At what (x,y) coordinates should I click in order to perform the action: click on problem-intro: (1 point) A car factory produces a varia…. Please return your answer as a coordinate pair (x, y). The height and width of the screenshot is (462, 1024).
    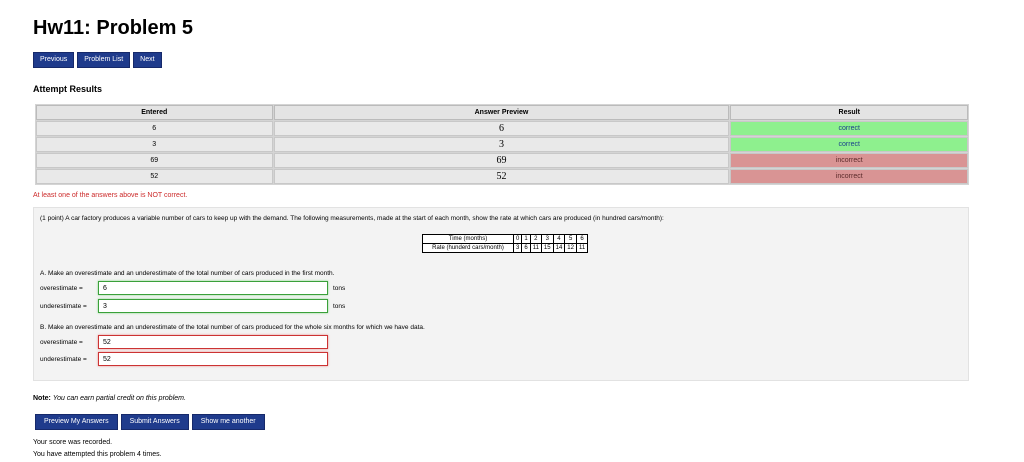
    Looking at the image, I should click on (352, 218).